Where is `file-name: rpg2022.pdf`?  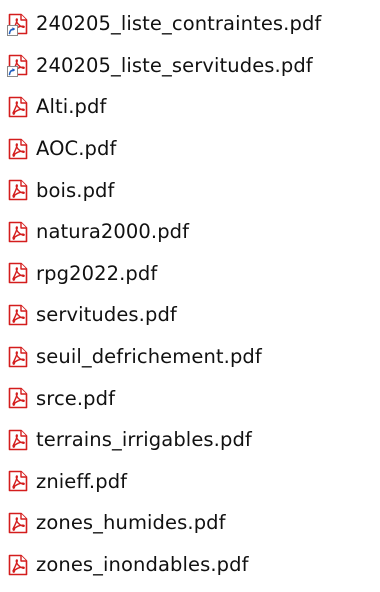
file-name: rpg2022.pdf is located at coordinates (97, 273).